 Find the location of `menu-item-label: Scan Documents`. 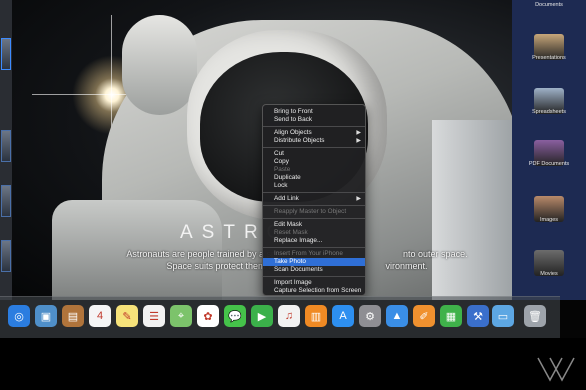

menu-item-label: Scan Documents is located at coordinates (298, 269).